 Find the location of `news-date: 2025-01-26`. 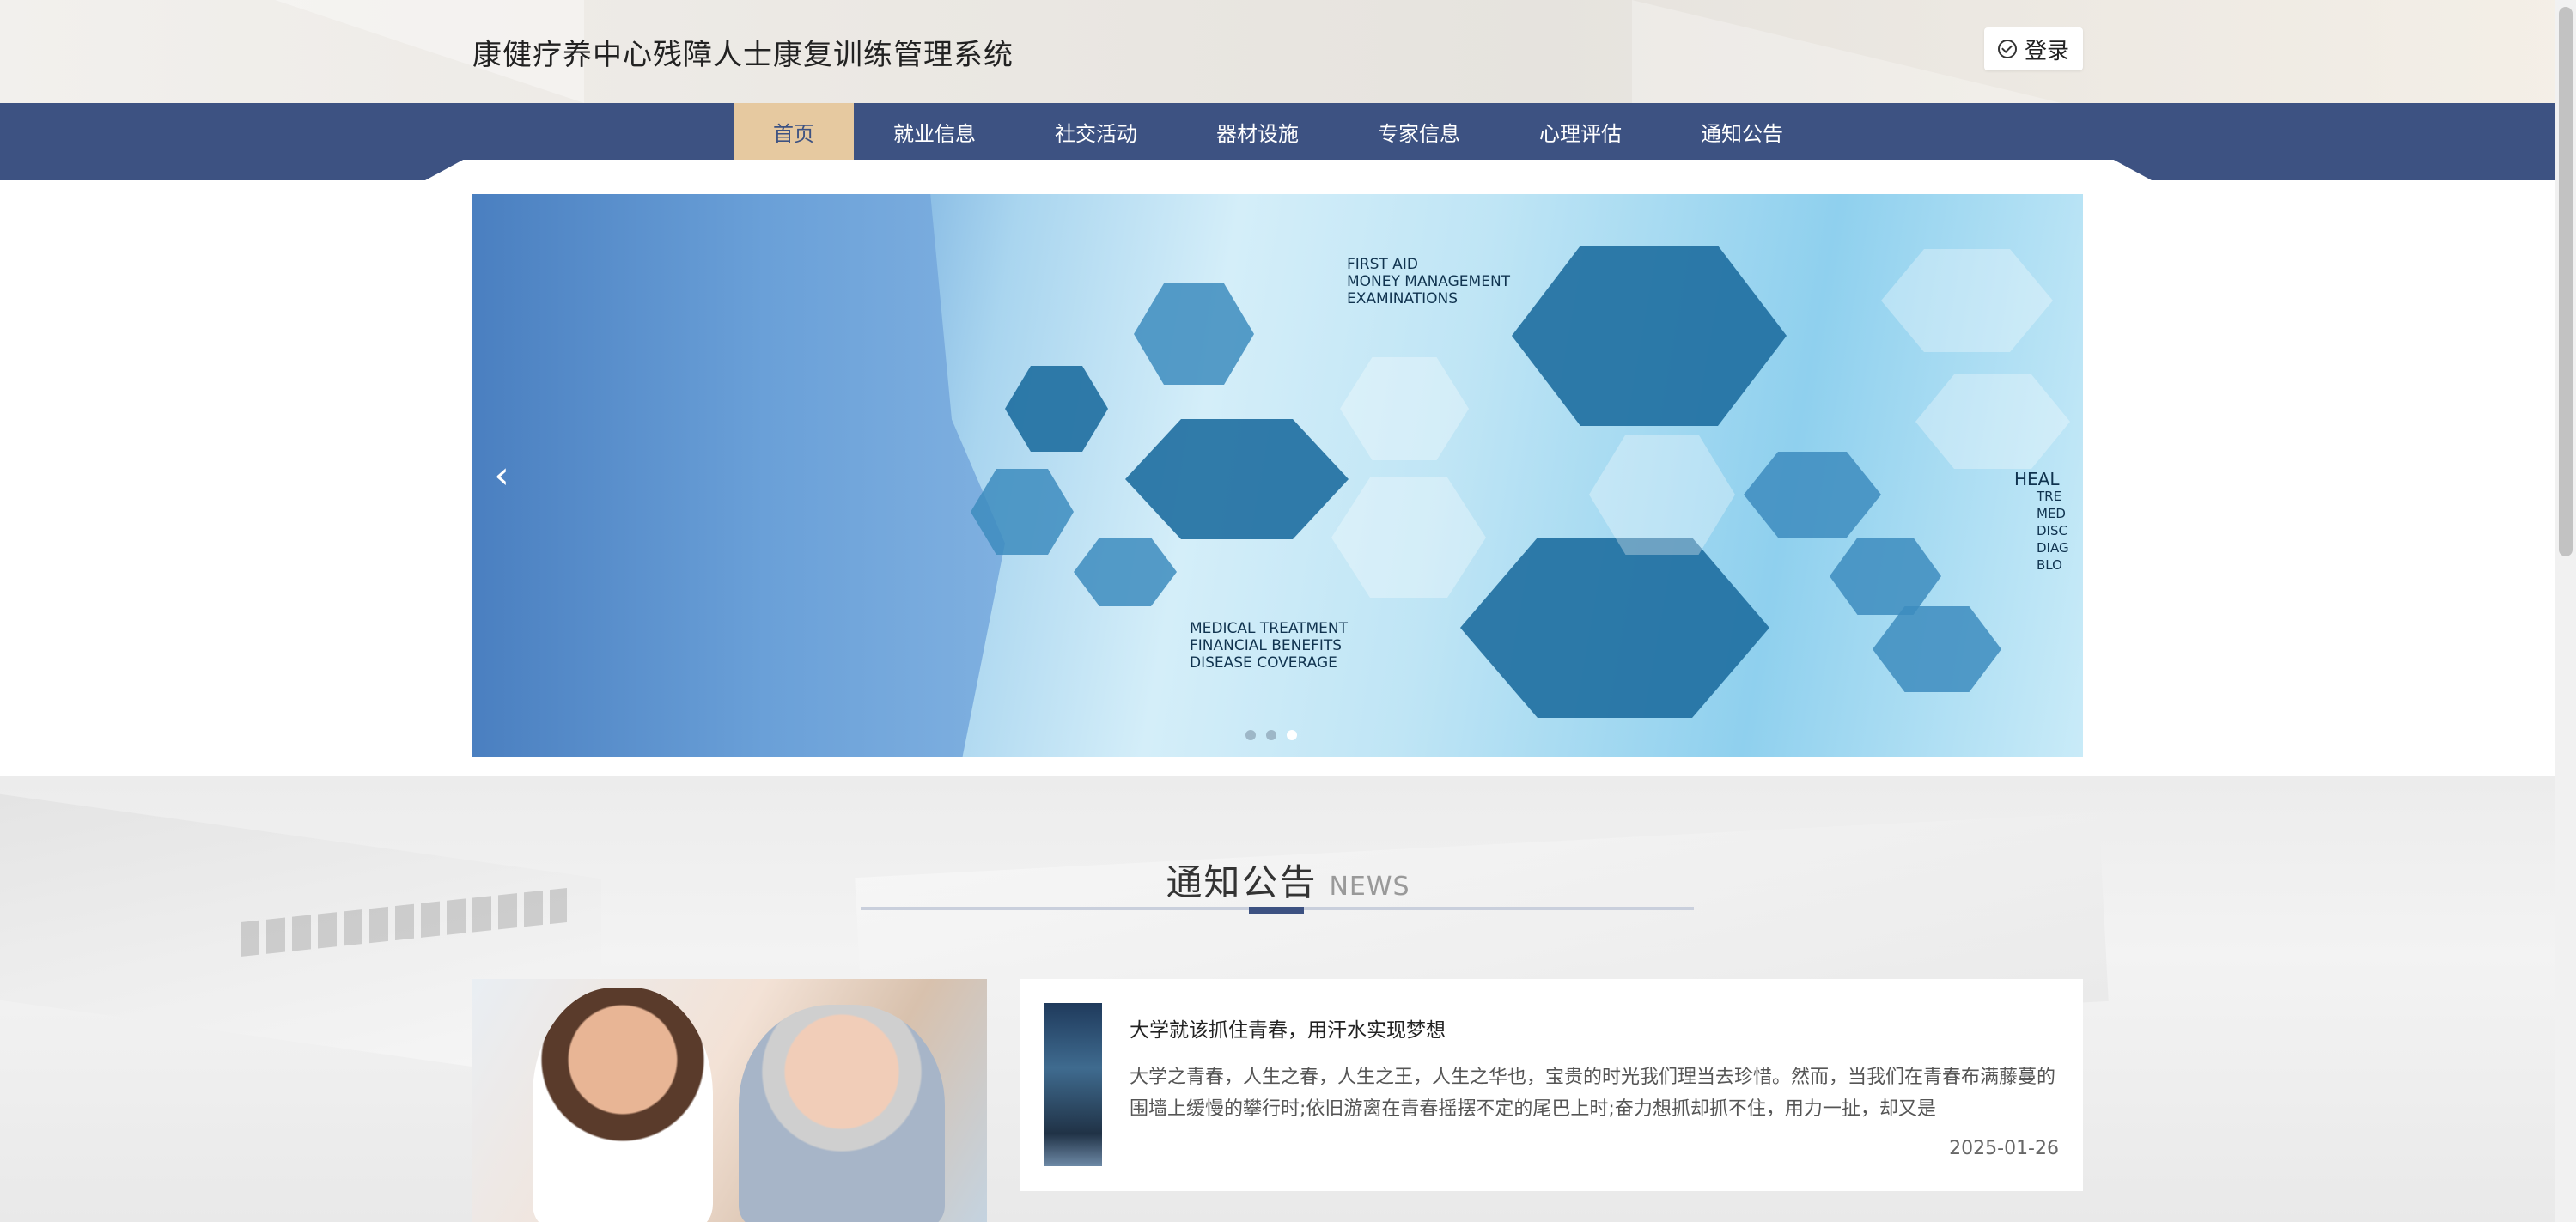

news-date: 2025-01-26 is located at coordinates (2004, 1148).